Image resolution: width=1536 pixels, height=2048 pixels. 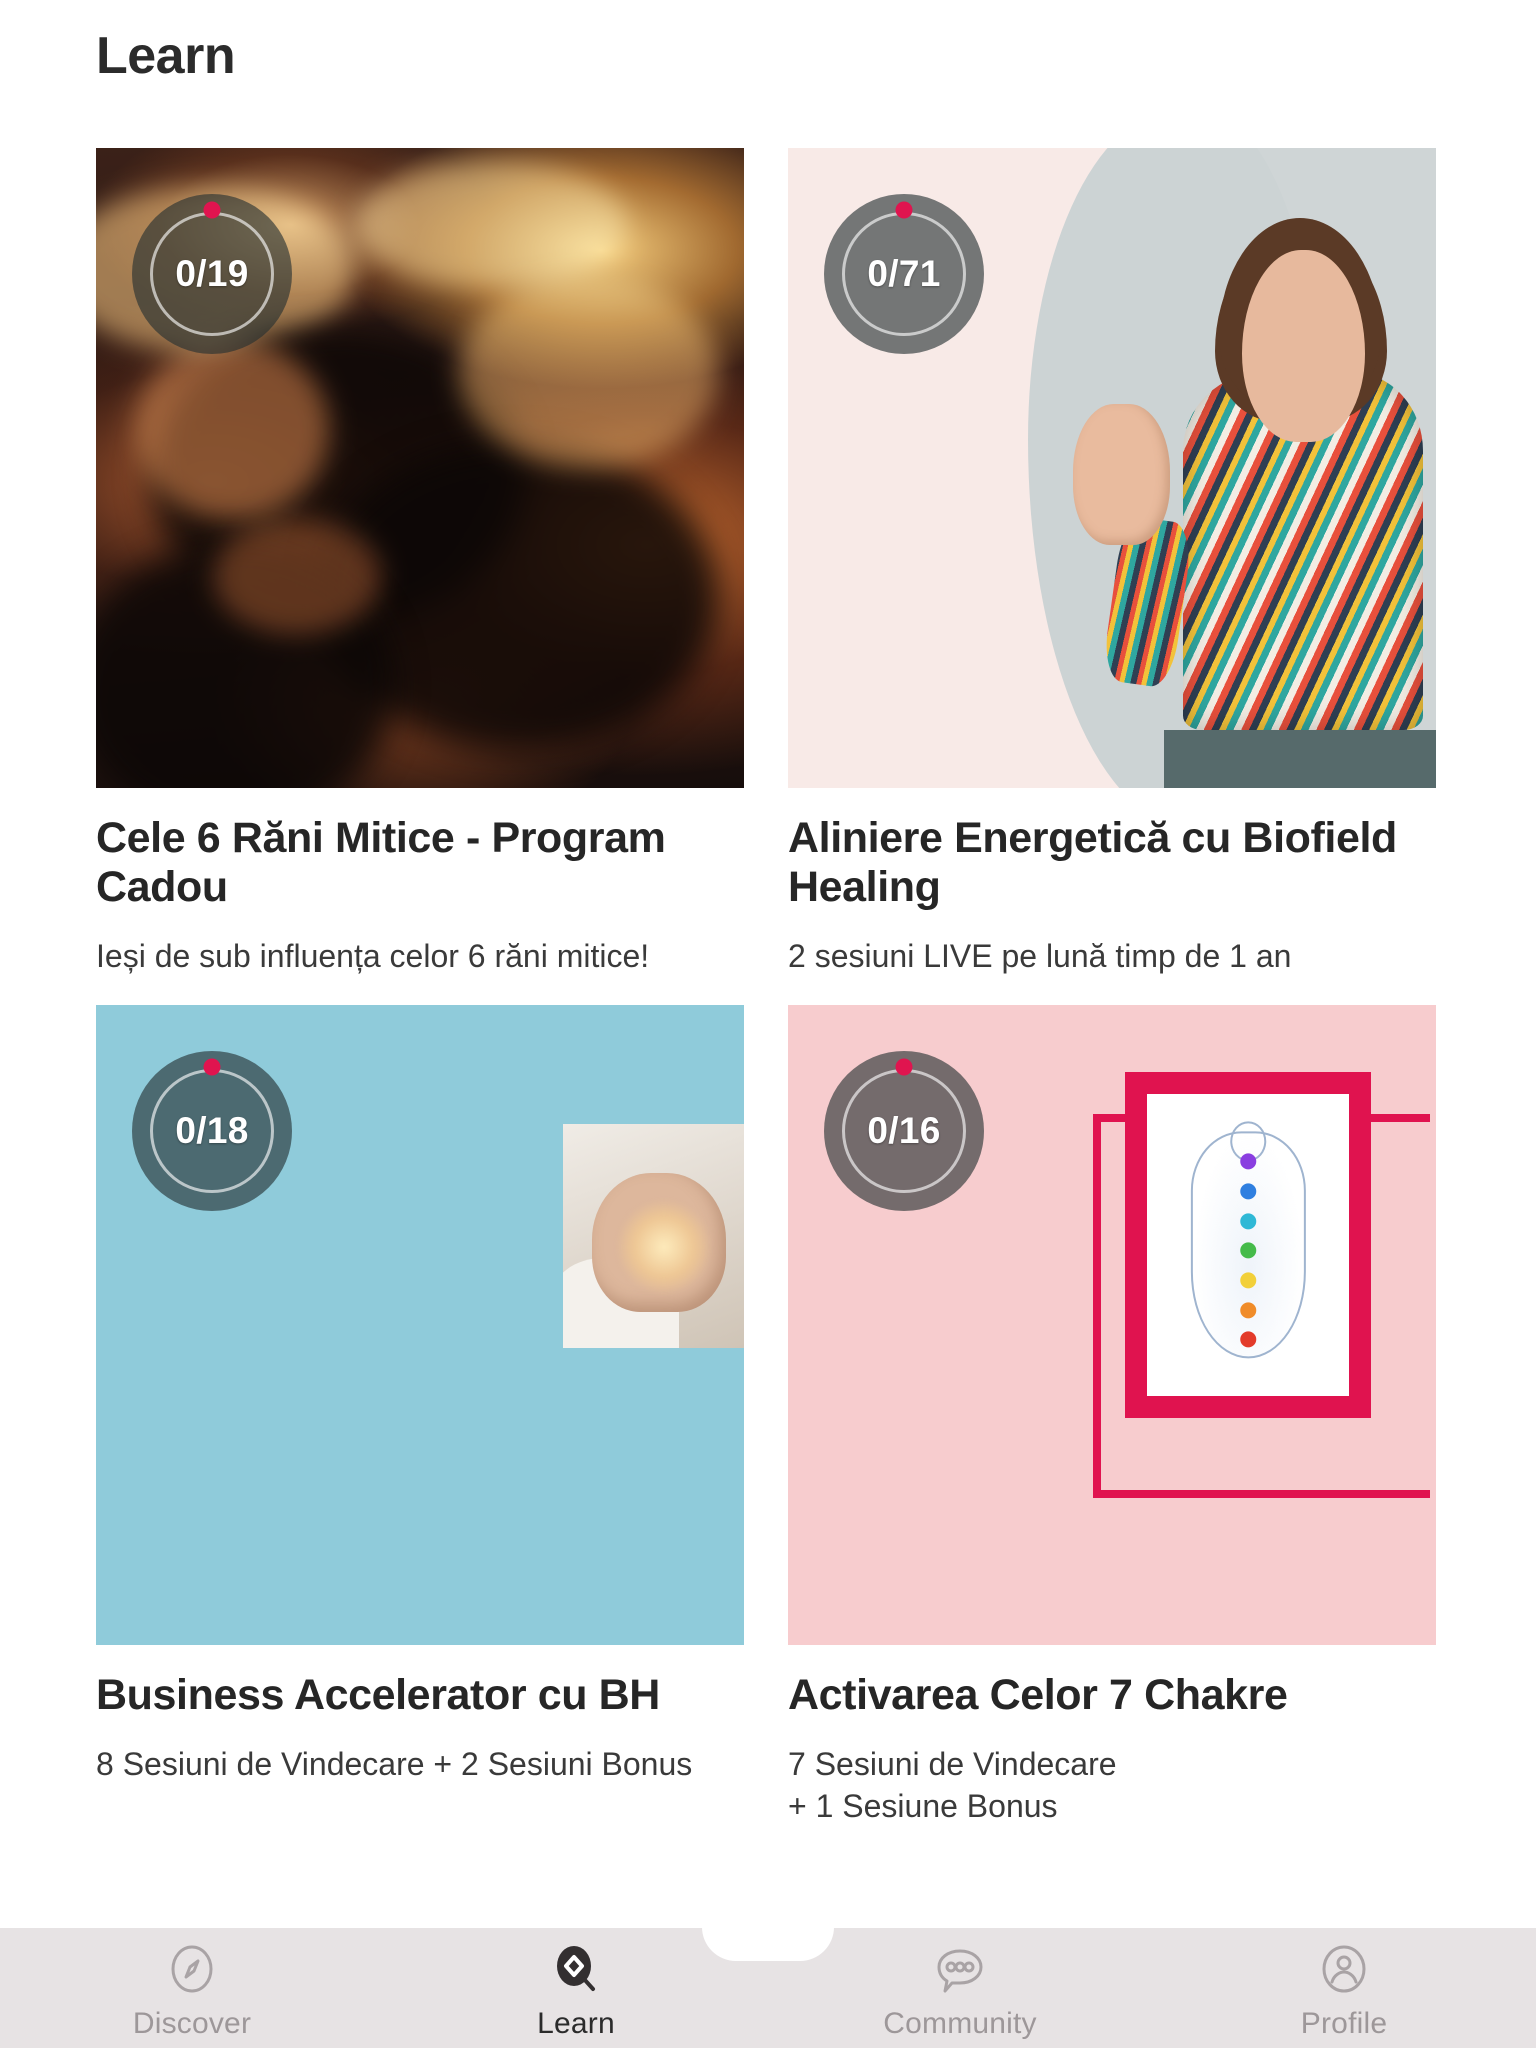 I want to click on progress-badge: 0/18, so click(x=212, y=1131).